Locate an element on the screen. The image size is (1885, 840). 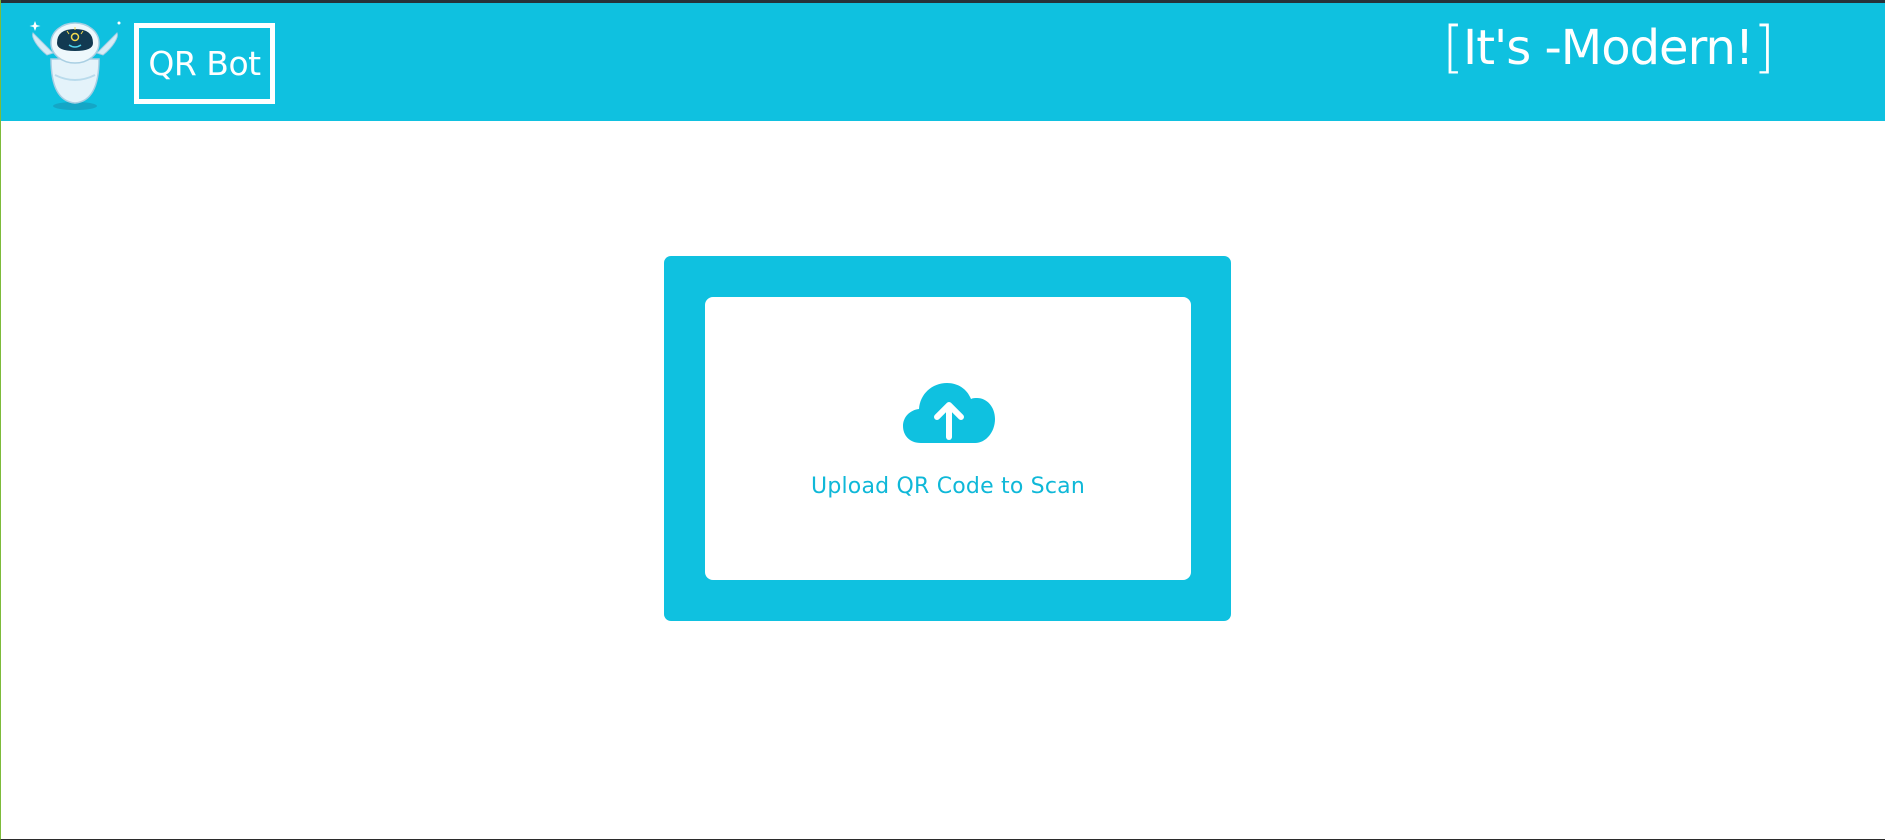
upload-dropzone: Upload QR Code to Scan is located at coordinates (948, 438).